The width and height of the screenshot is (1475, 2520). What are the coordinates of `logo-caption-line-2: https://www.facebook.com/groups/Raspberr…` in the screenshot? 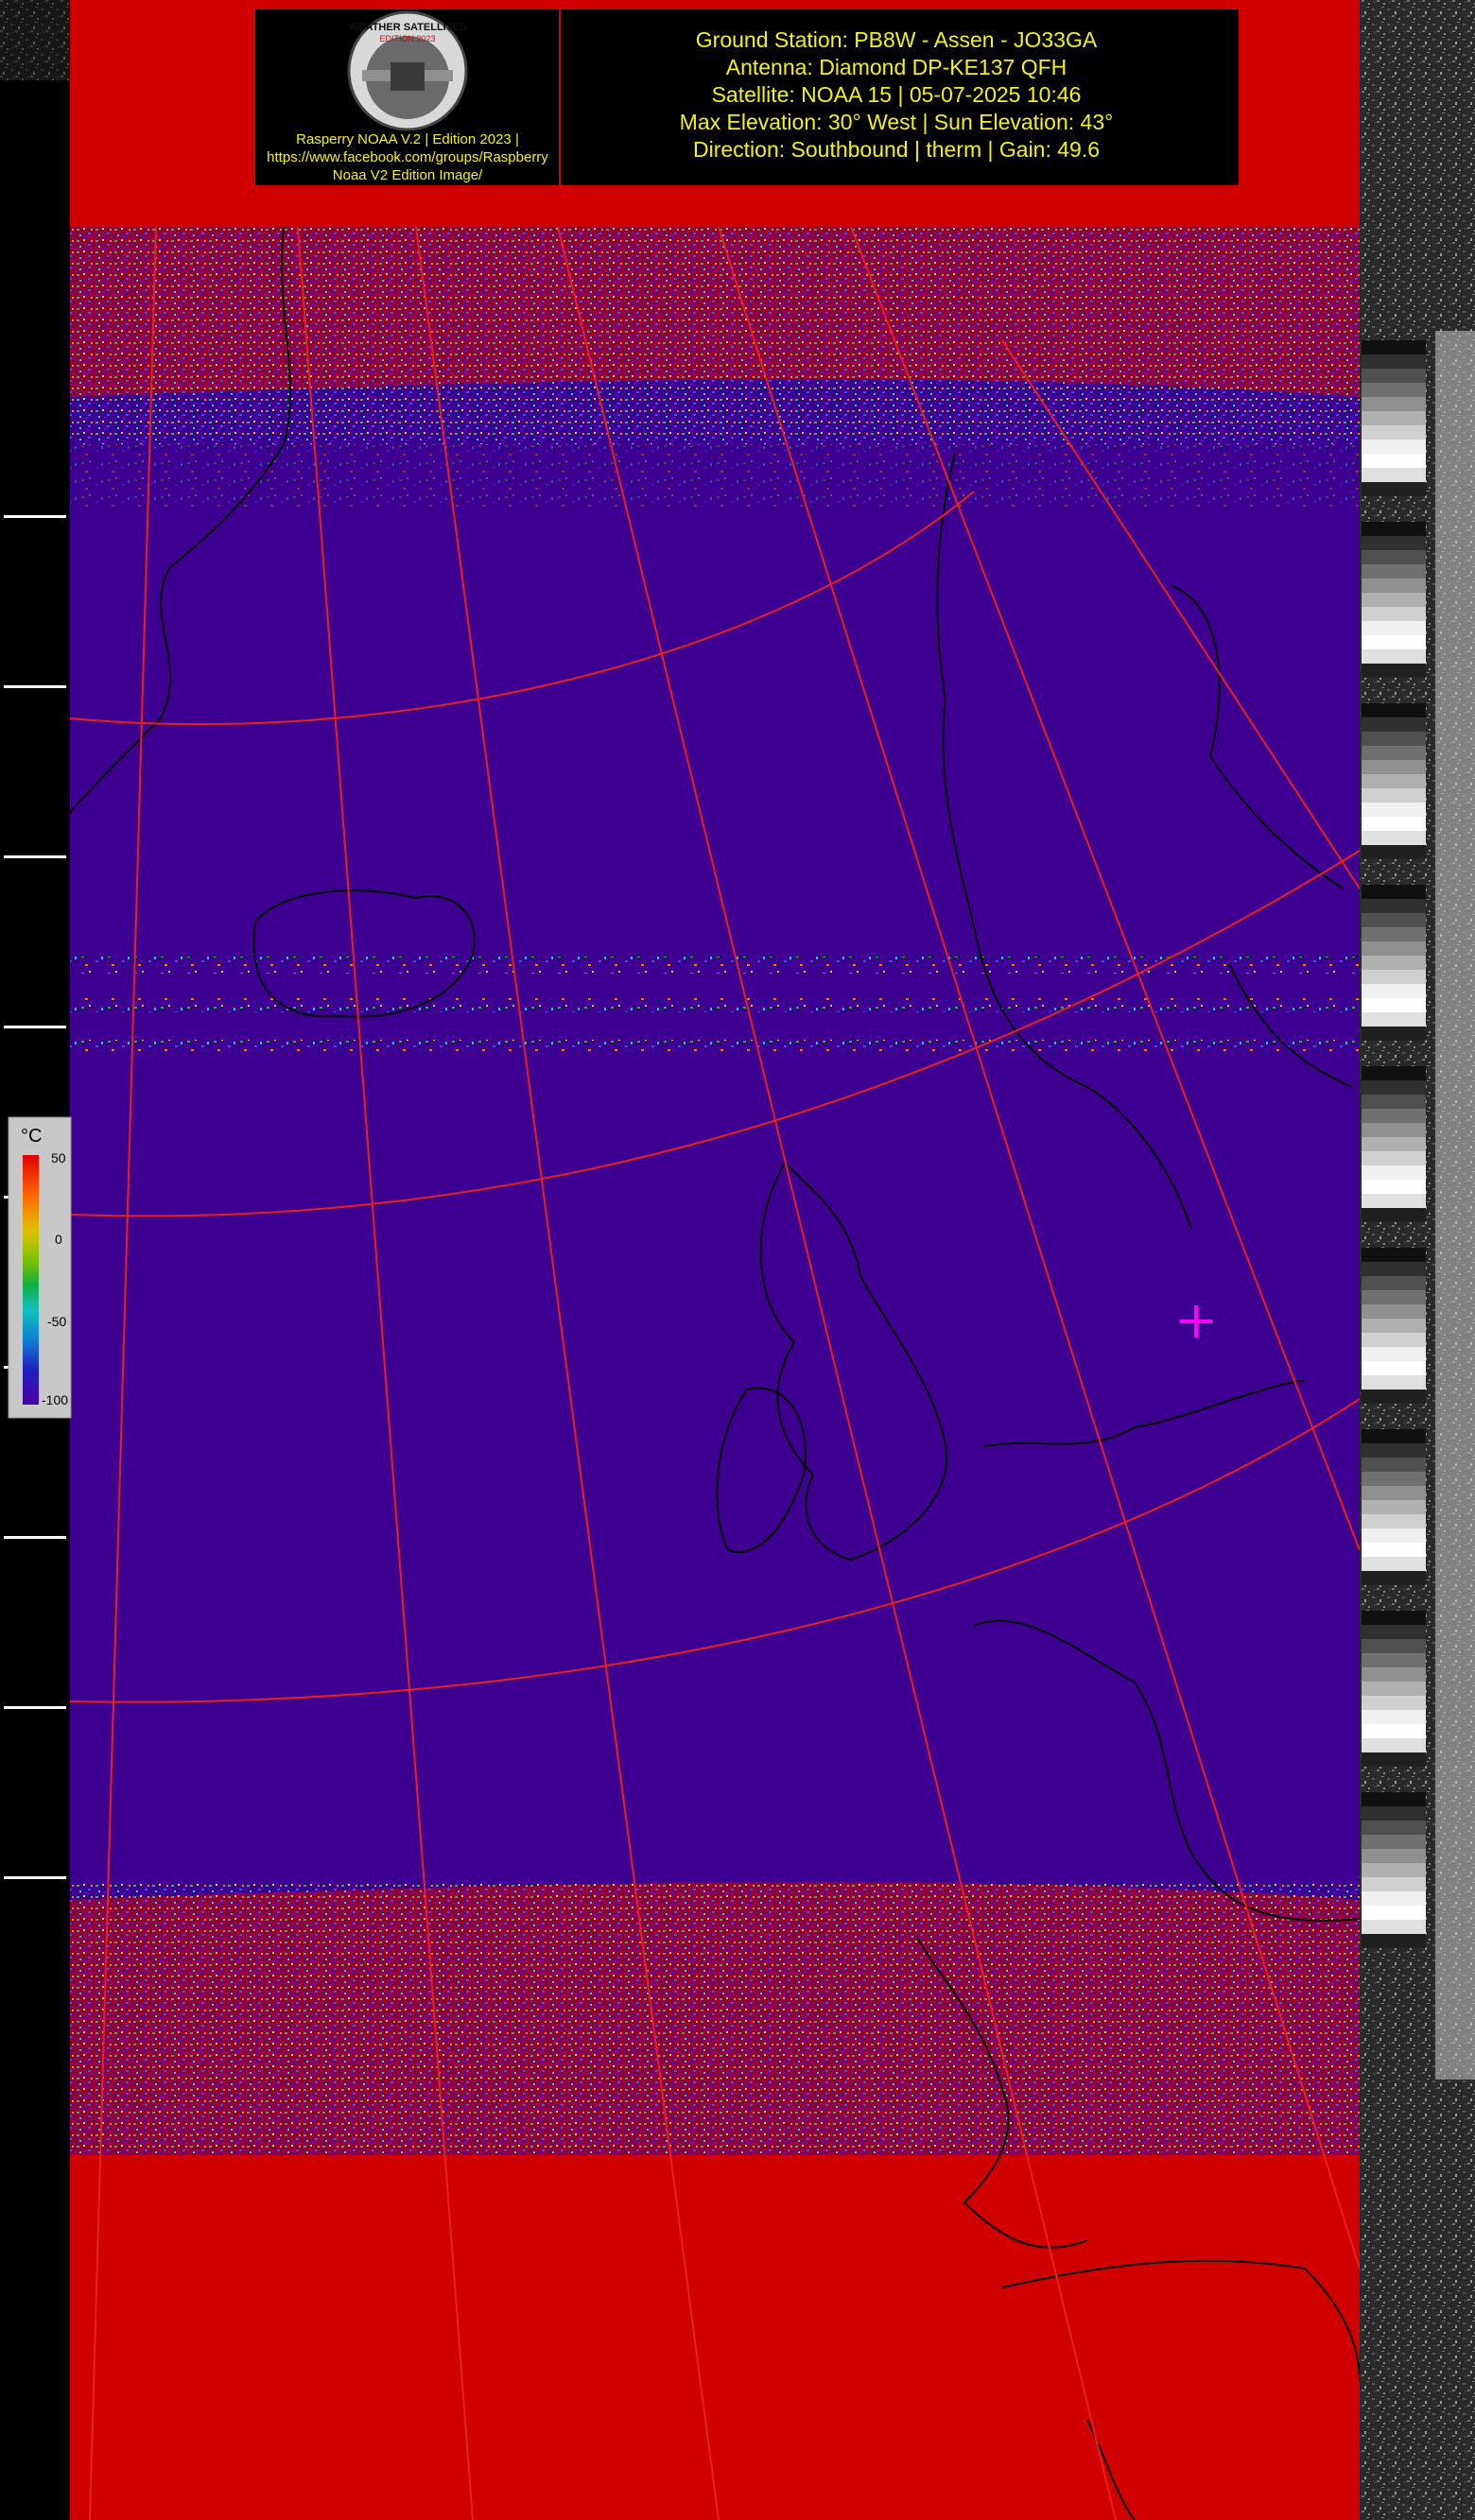 It's located at (407, 157).